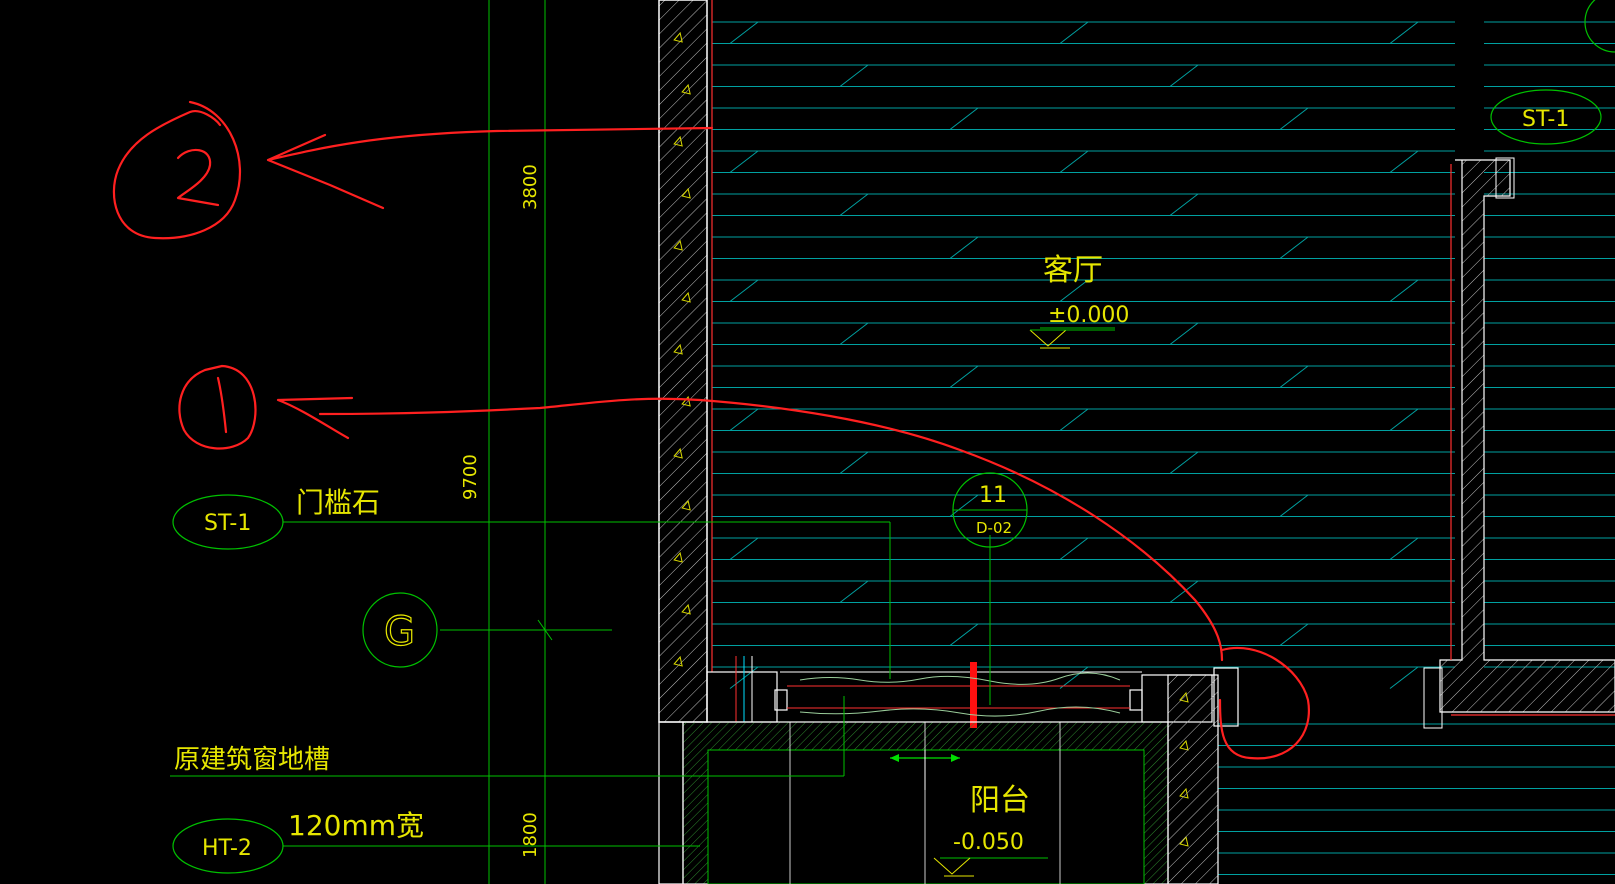  What do you see at coordinates (1203, 775) in the screenshot?
I see `right-return-wall` at bounding box center [1203, 775].